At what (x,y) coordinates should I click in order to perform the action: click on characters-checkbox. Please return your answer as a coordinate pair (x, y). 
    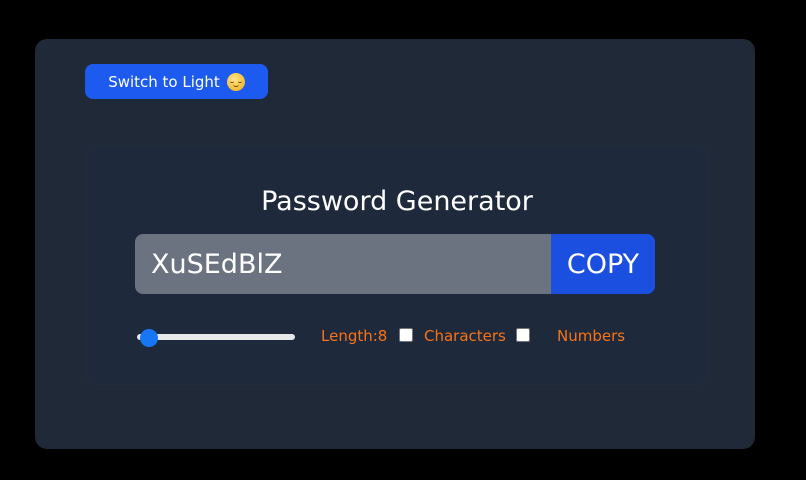
    Looking at the image, I should click on (406, 335).